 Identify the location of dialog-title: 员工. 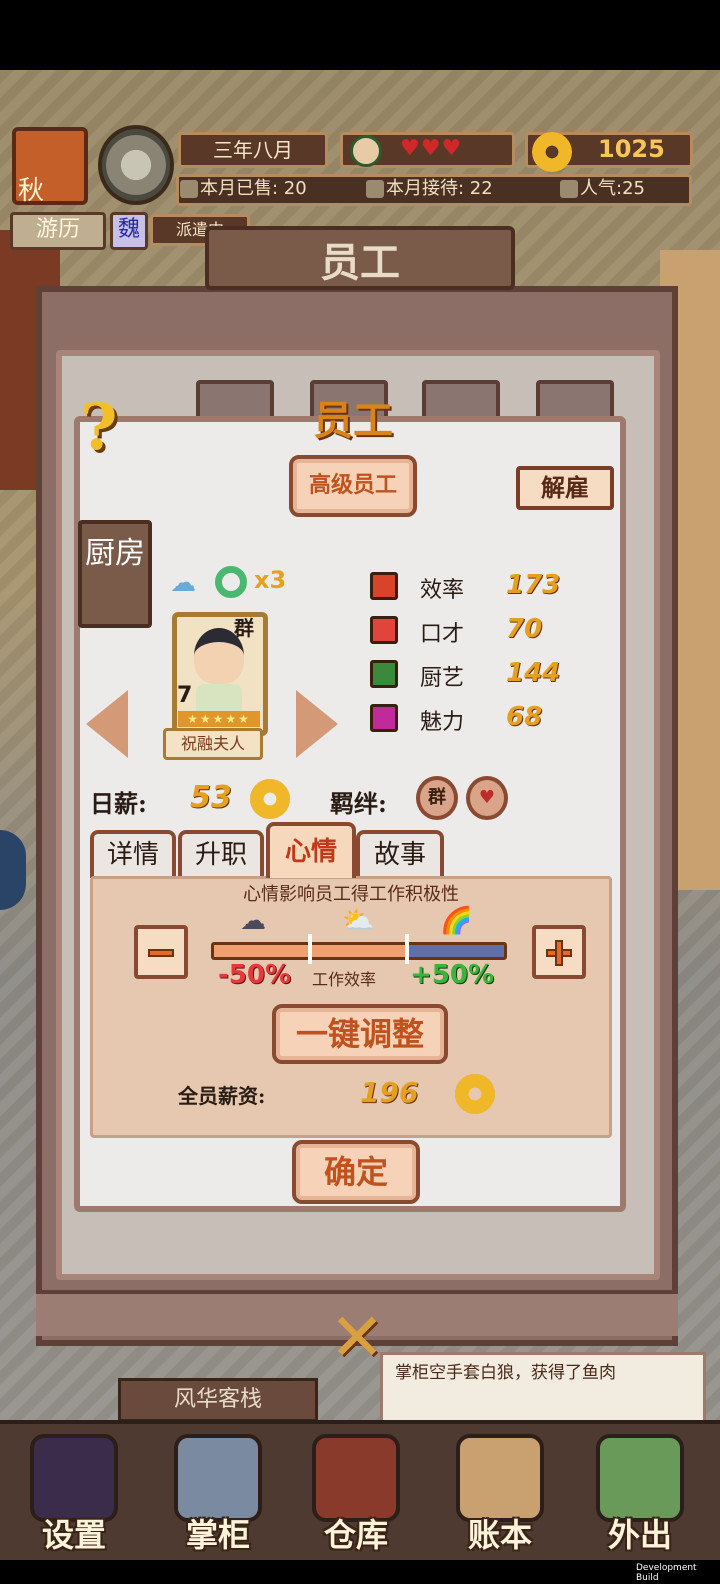
(353, 420).